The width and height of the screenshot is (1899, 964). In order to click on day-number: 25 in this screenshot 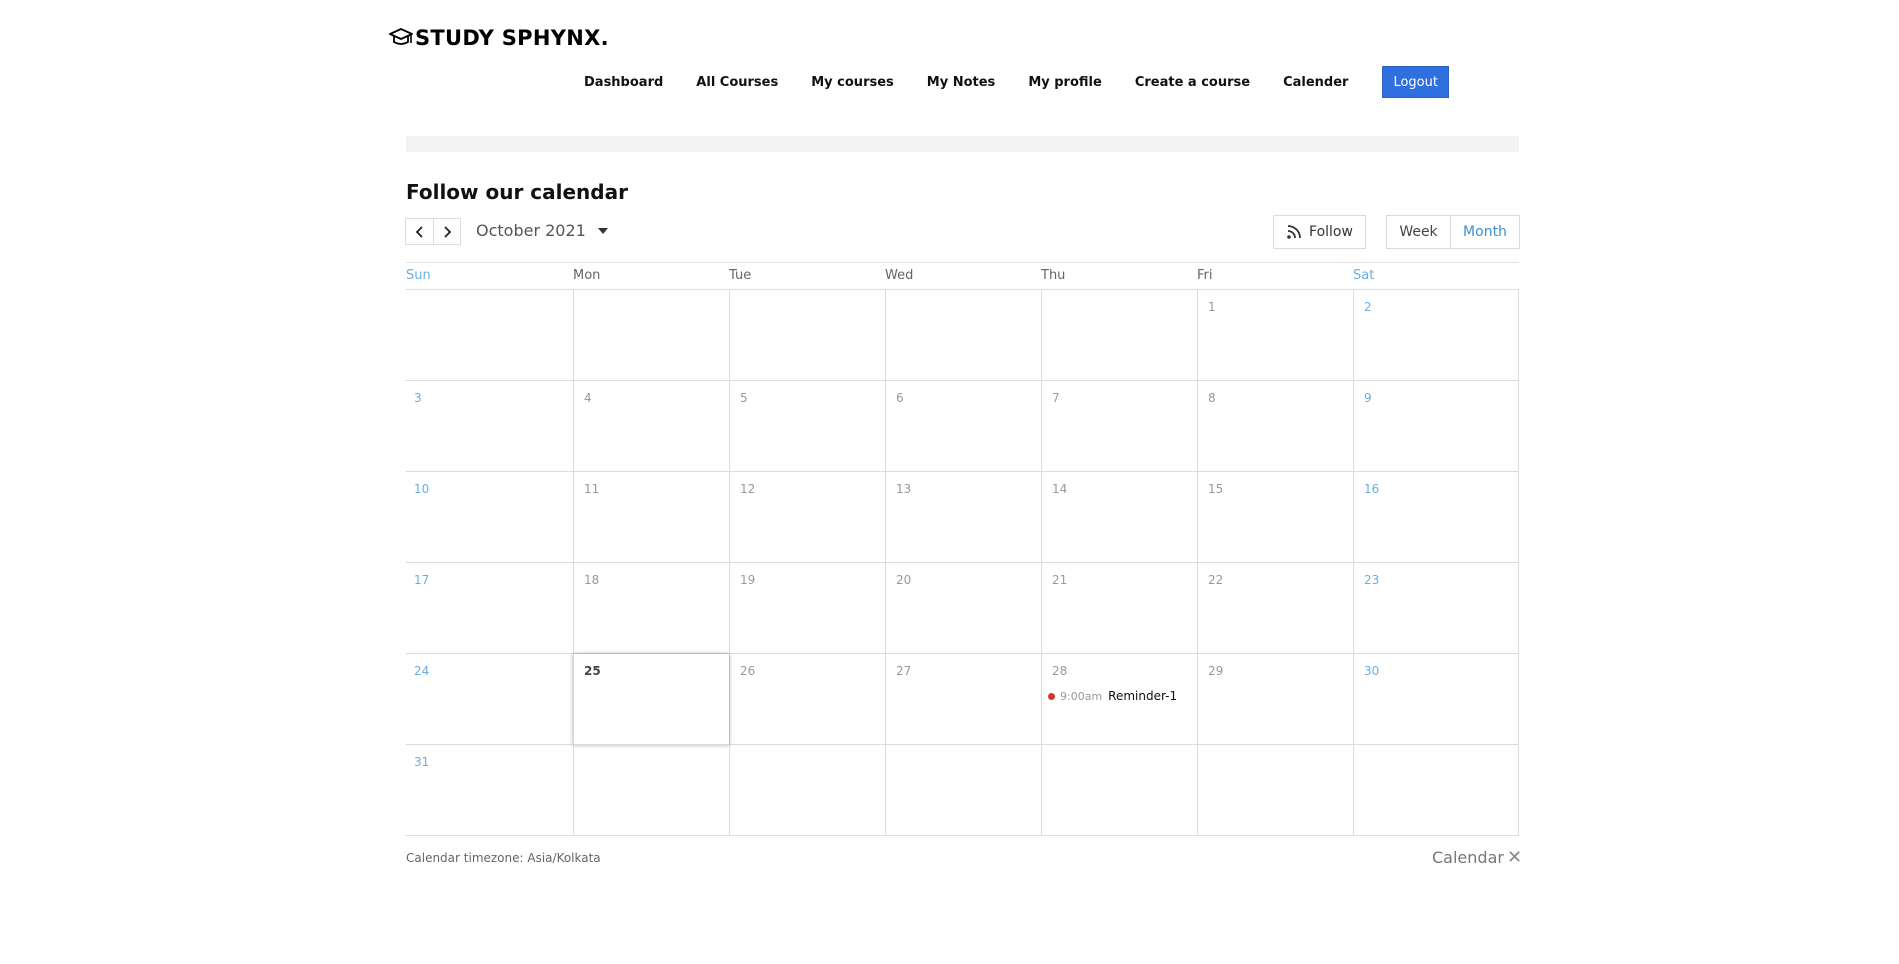, I will do `click(592, 671)`.